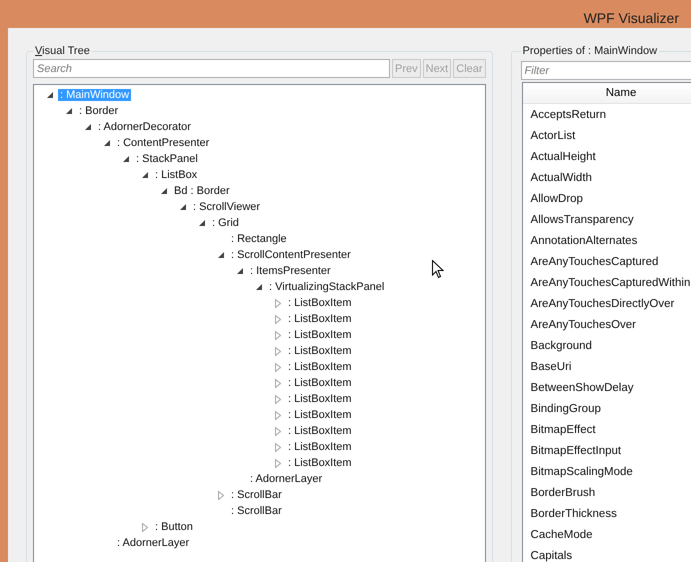 The image size is (691, 562). Describe the element at coordinates (583, 324) in the screenshot. I see `property-name: AreAnyTouchesOver` at that location.